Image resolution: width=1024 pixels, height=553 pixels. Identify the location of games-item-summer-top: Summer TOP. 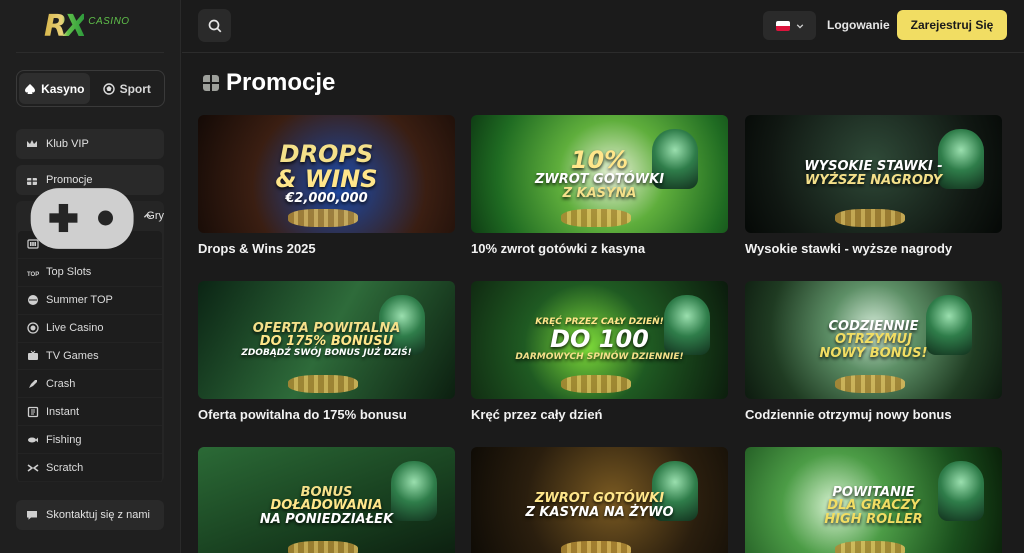
(90, 301).